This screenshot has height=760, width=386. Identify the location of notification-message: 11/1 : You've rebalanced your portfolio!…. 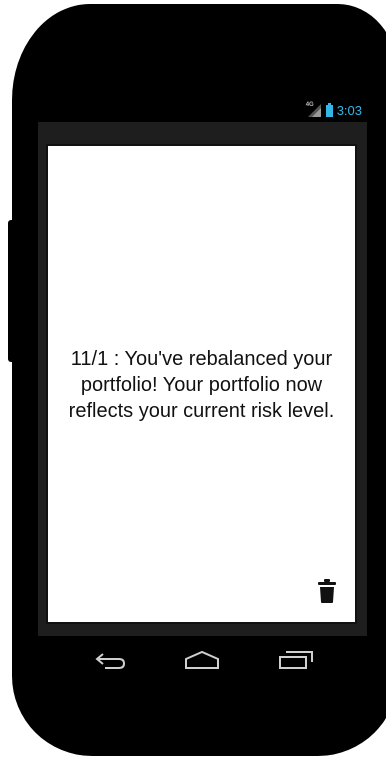
(201, 385).